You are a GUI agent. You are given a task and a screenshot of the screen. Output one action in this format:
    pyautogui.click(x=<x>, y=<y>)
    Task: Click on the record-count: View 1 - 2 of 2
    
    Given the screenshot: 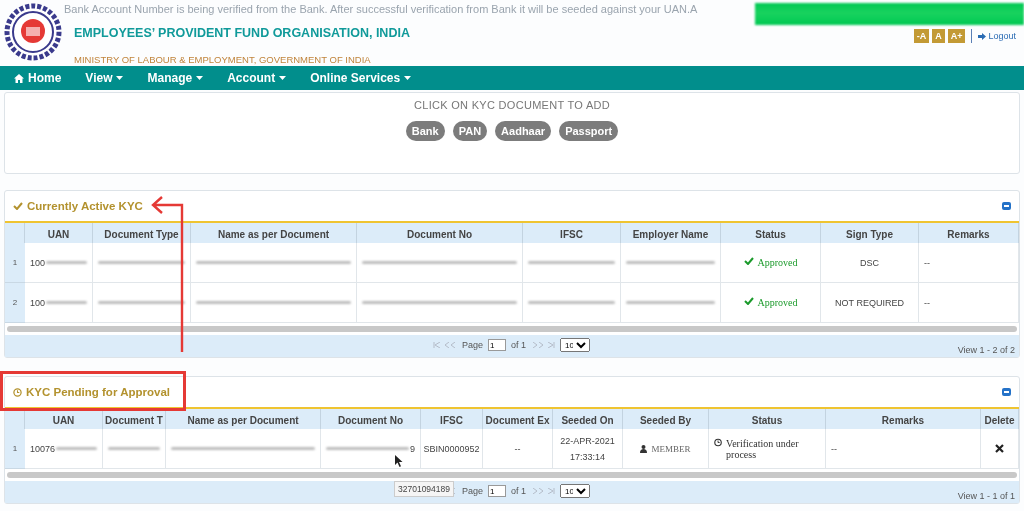 What is the action you would take?
    pyautogui.click(x=986, y=350)
    